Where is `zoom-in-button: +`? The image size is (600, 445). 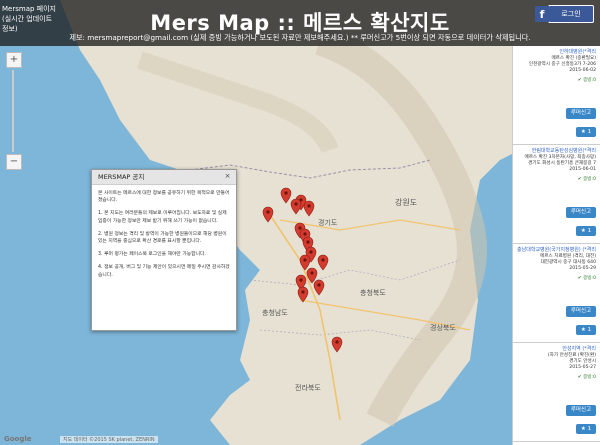
zoom-in-button: + is located at coordinates (14, 60).